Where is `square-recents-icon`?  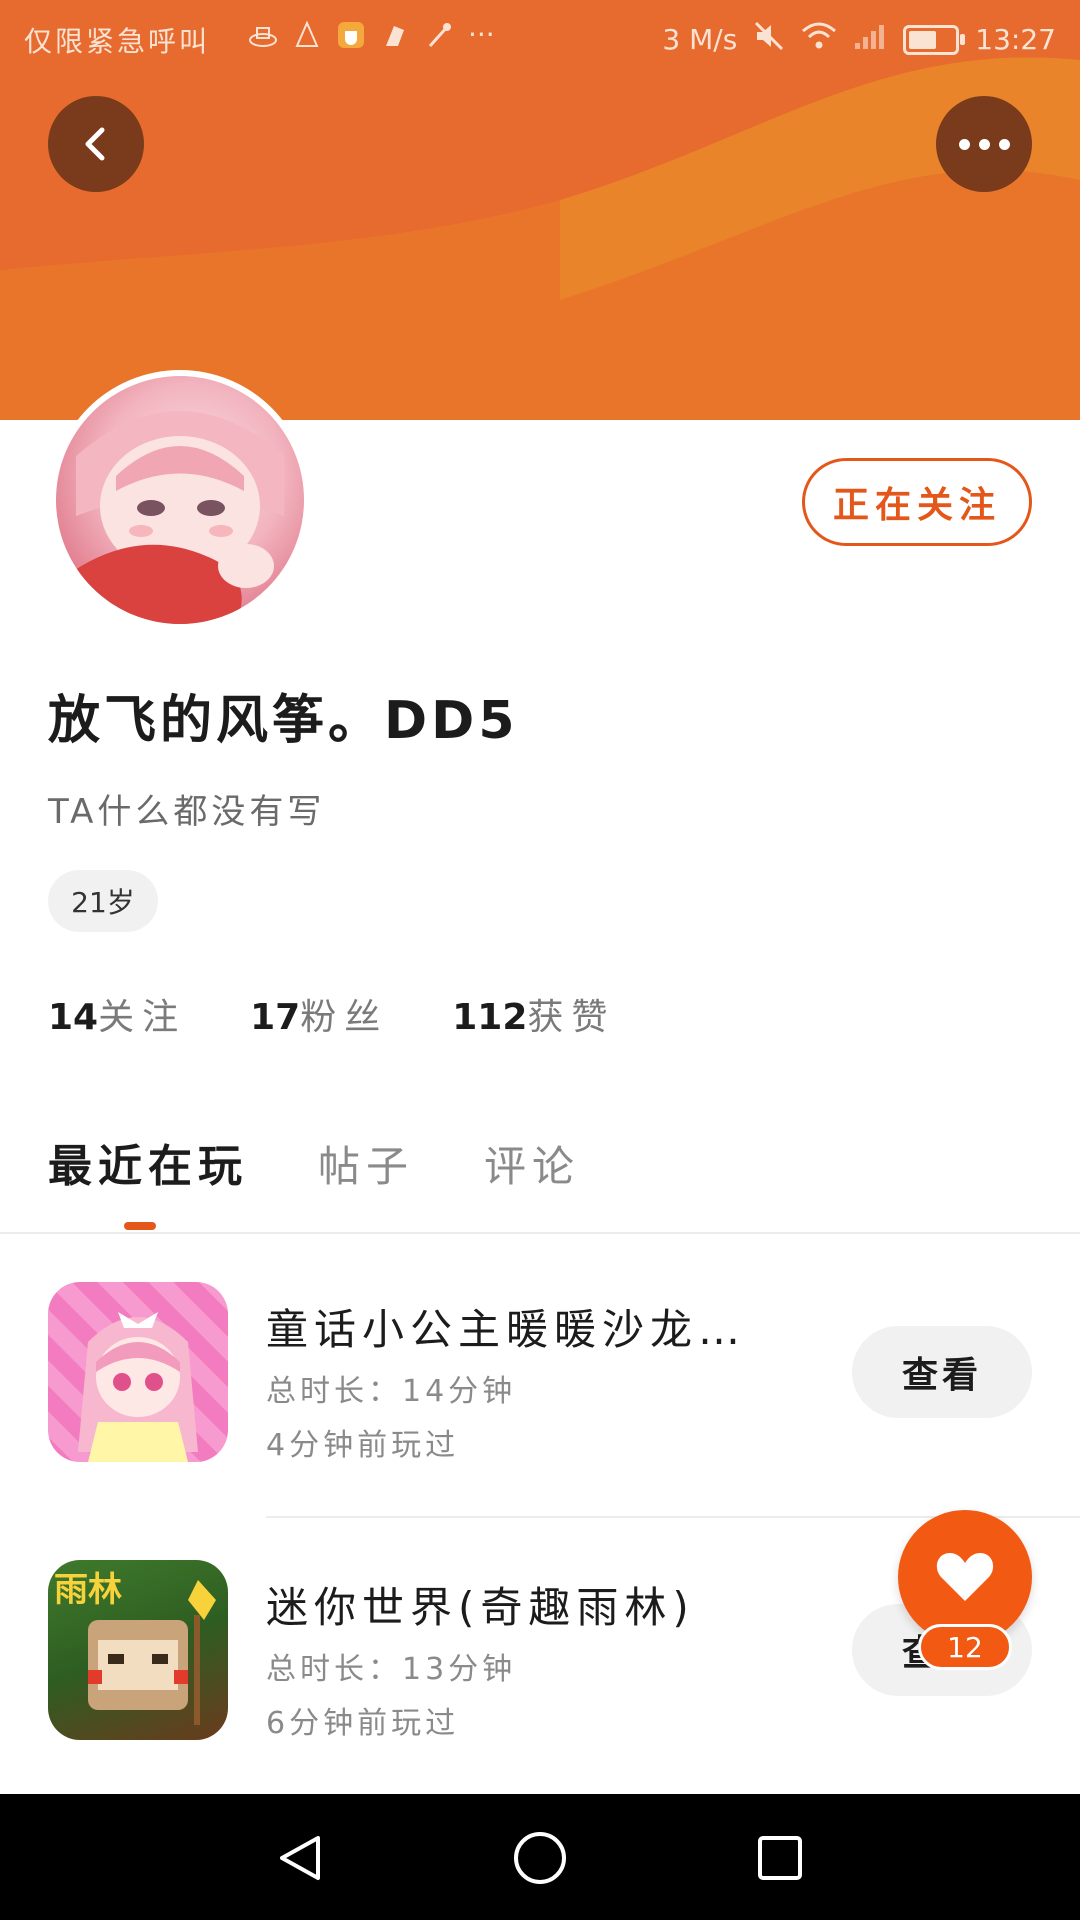
square-recents-icon is located at coordinates (780, 1858).